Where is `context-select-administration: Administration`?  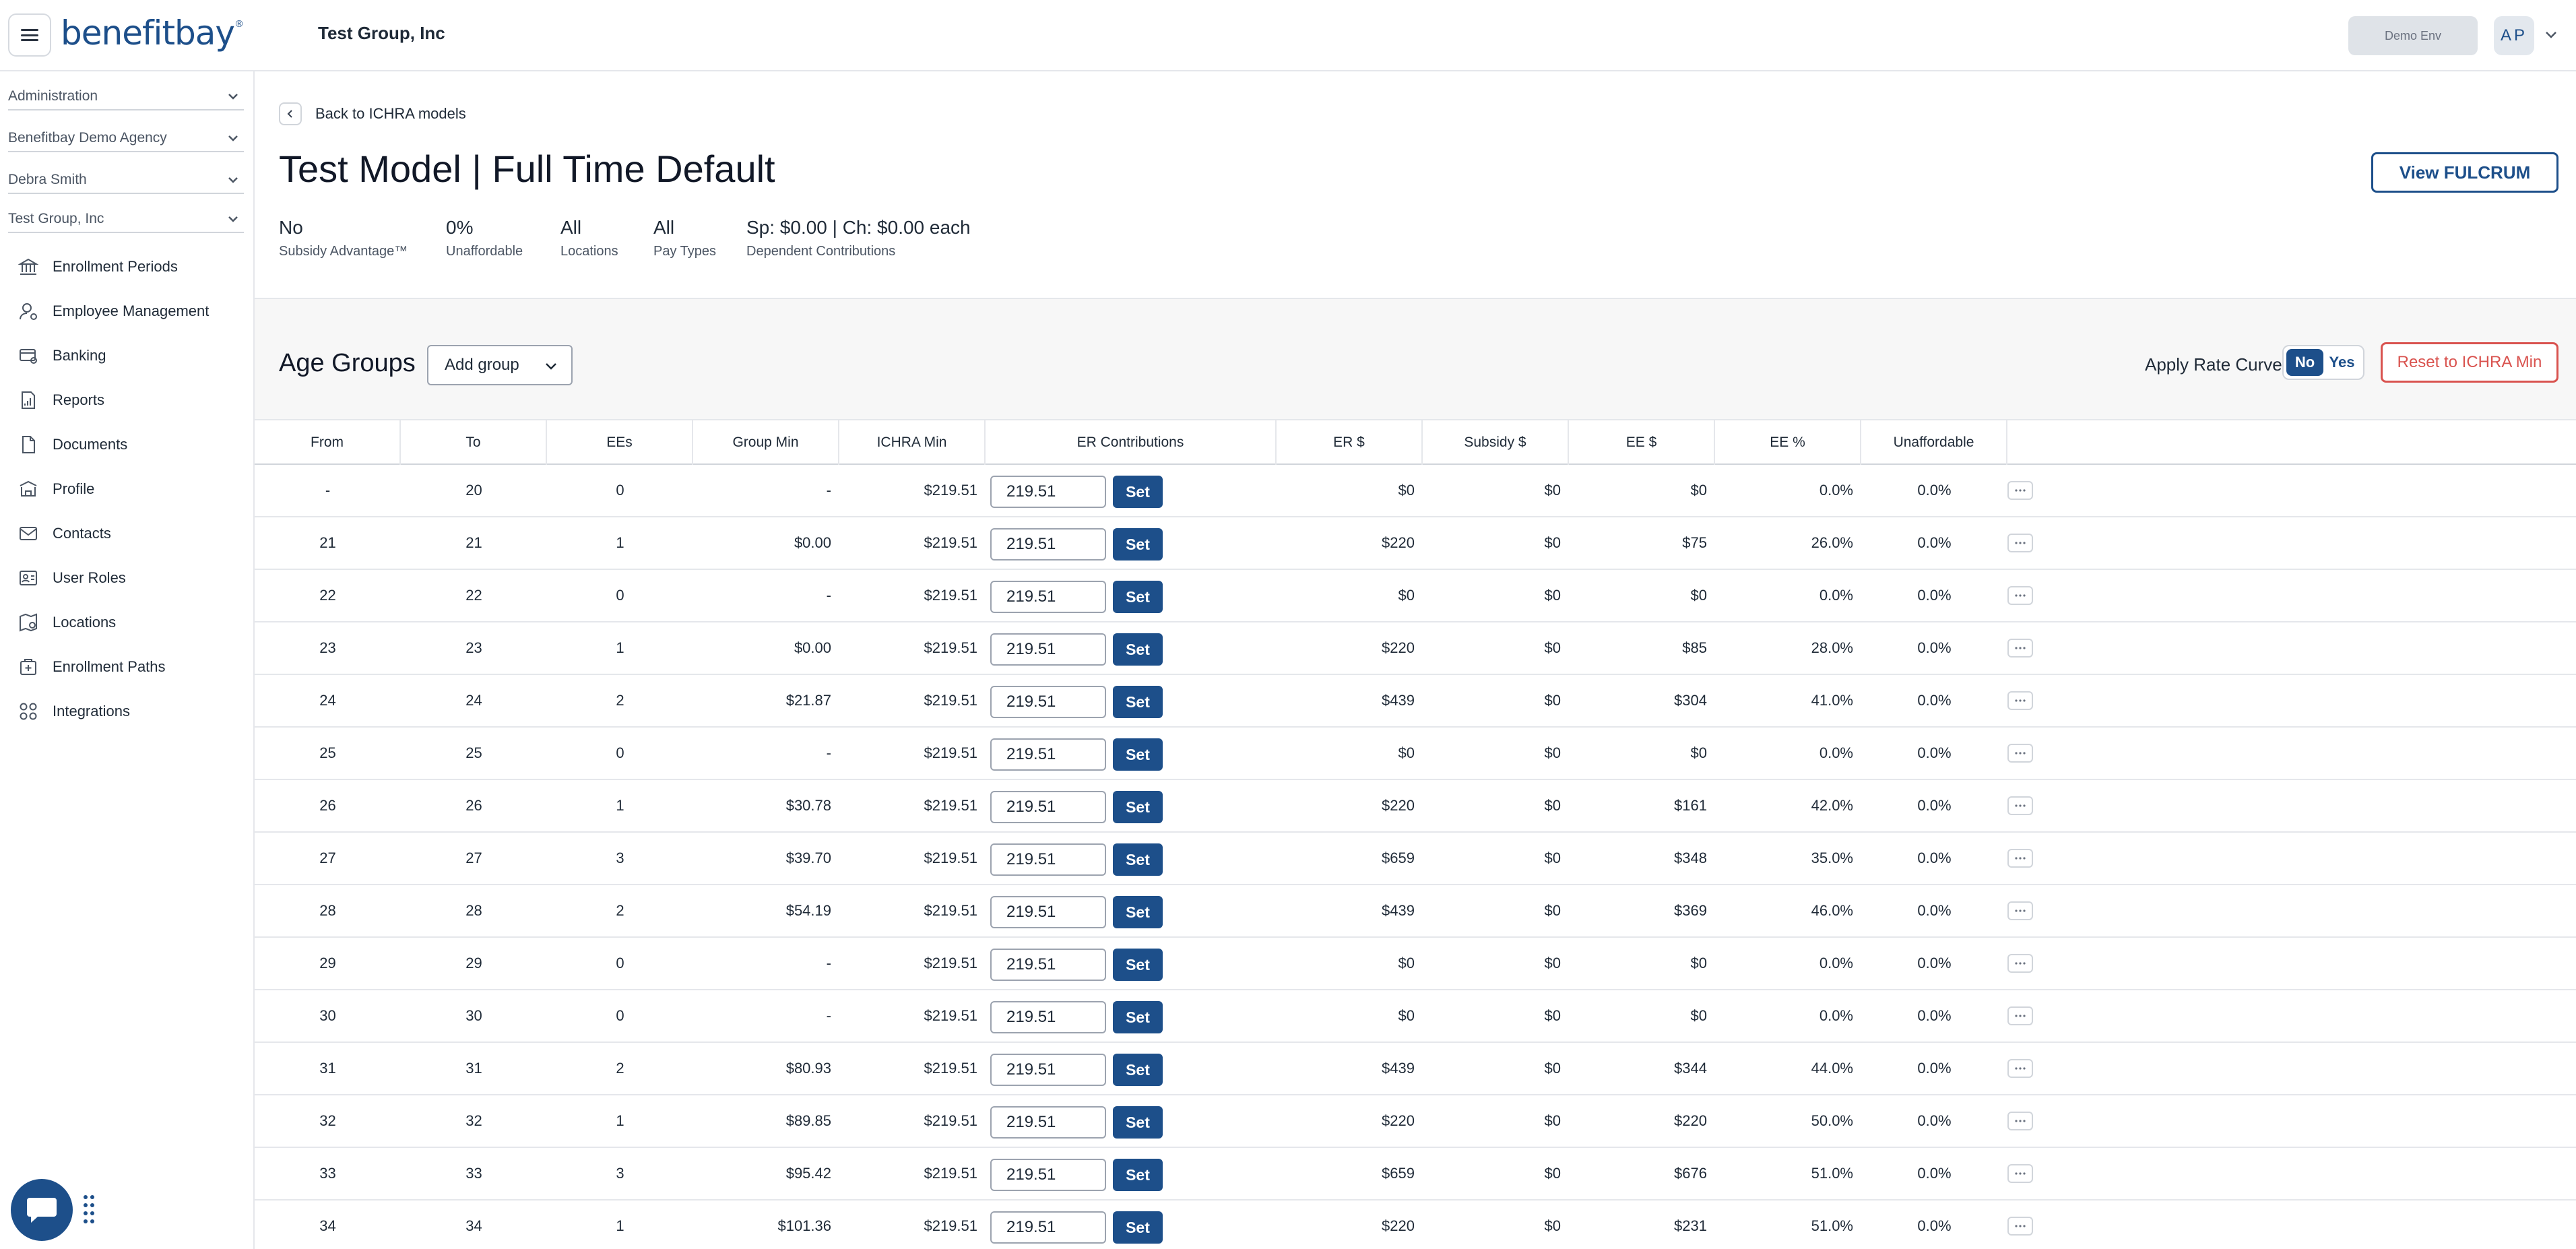 context-select-administration: Administration is located at coordinates (126, 97).